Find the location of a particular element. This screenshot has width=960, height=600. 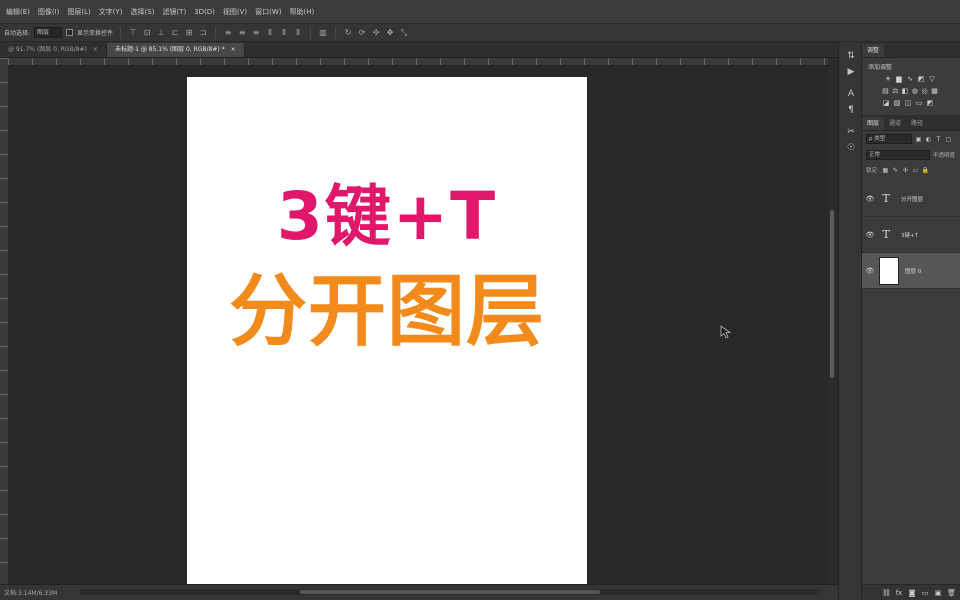

color-balance-icon: ⚖ is located at coordinates (895, 91).